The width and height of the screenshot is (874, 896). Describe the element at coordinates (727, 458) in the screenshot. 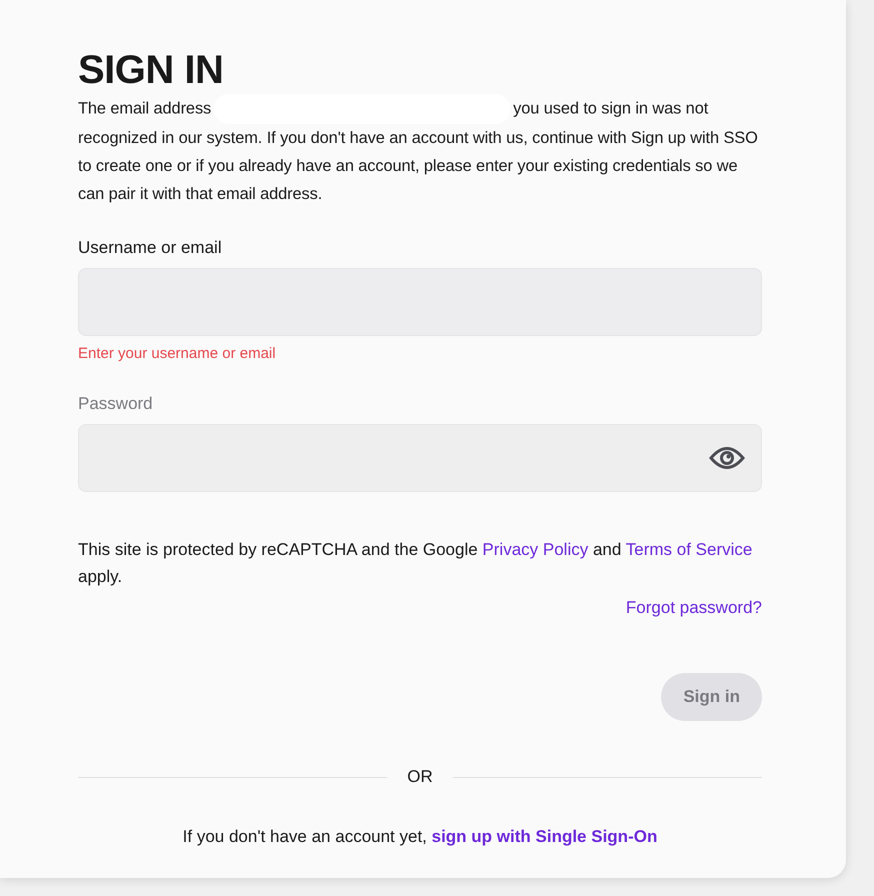

I see `show-password-icon` at that location.